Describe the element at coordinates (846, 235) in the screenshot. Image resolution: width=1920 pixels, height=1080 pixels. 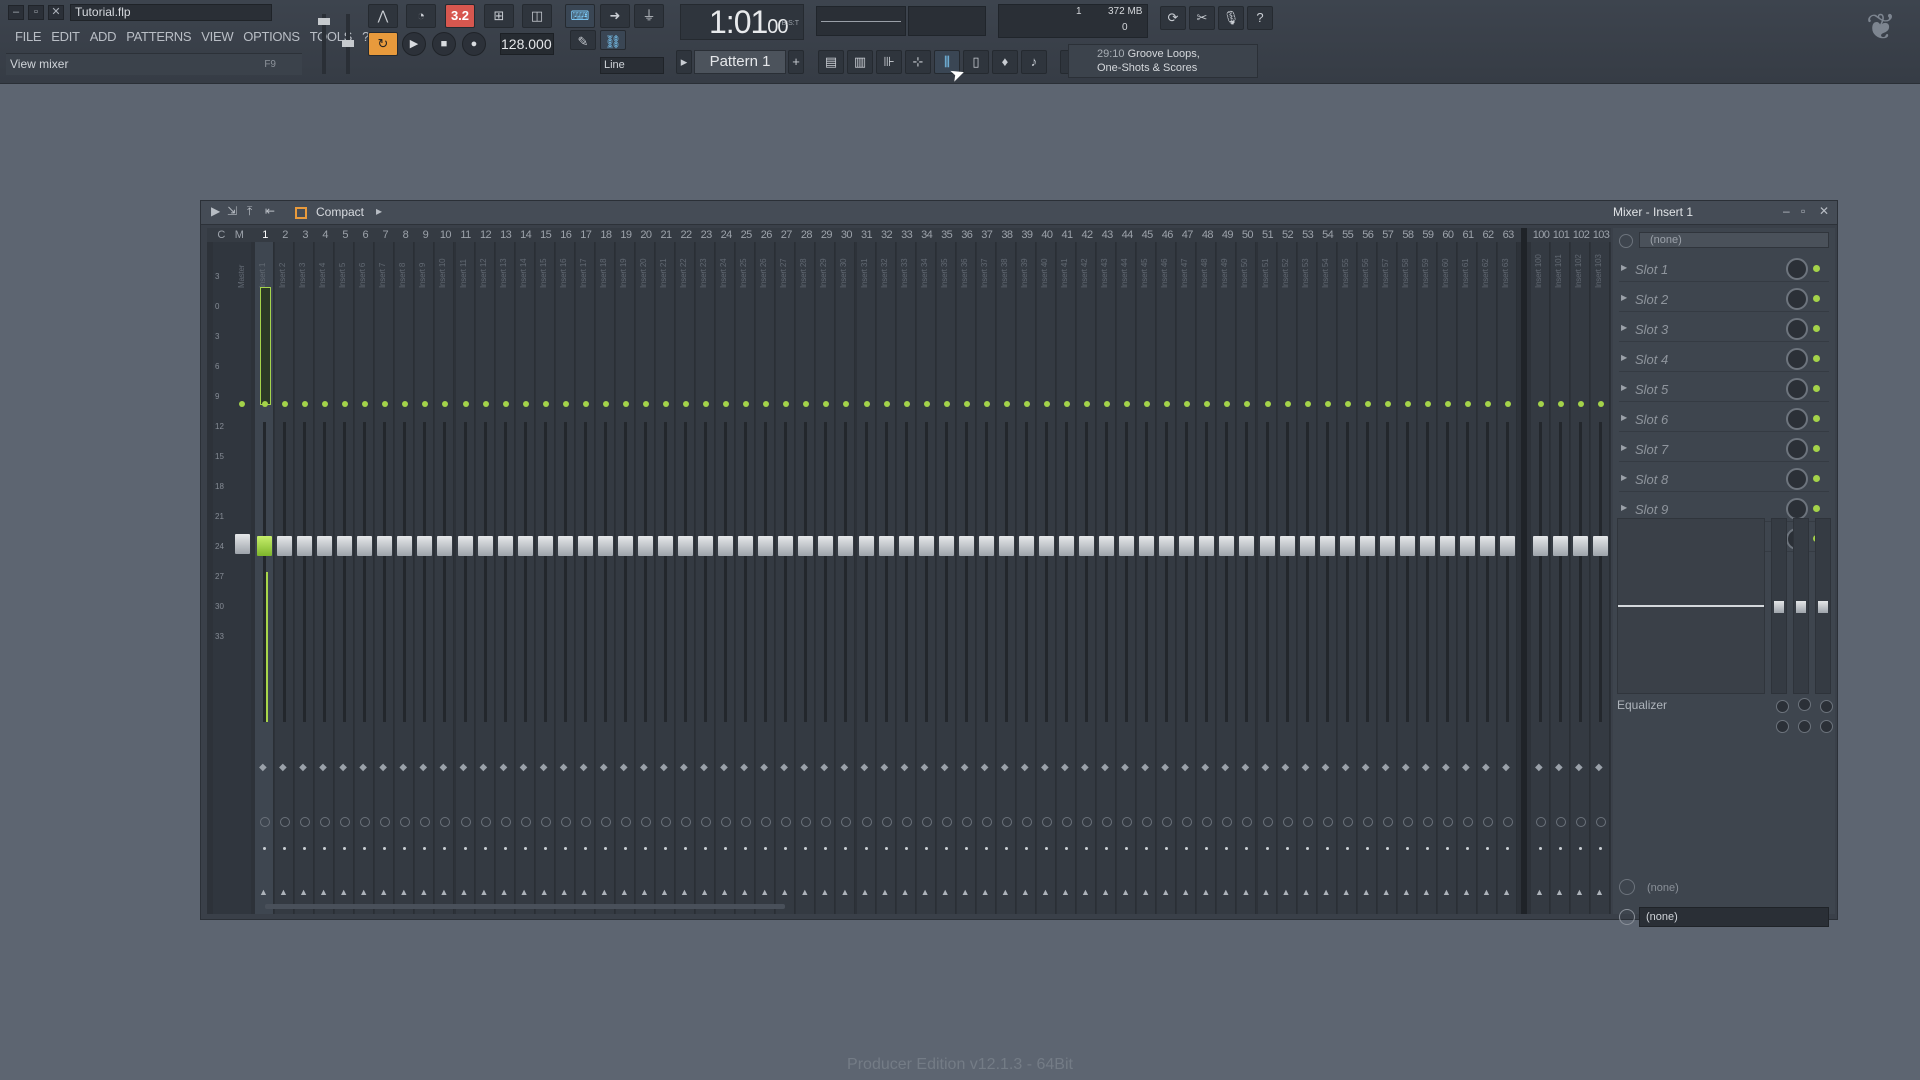
I see `track-number: 30` at that location.